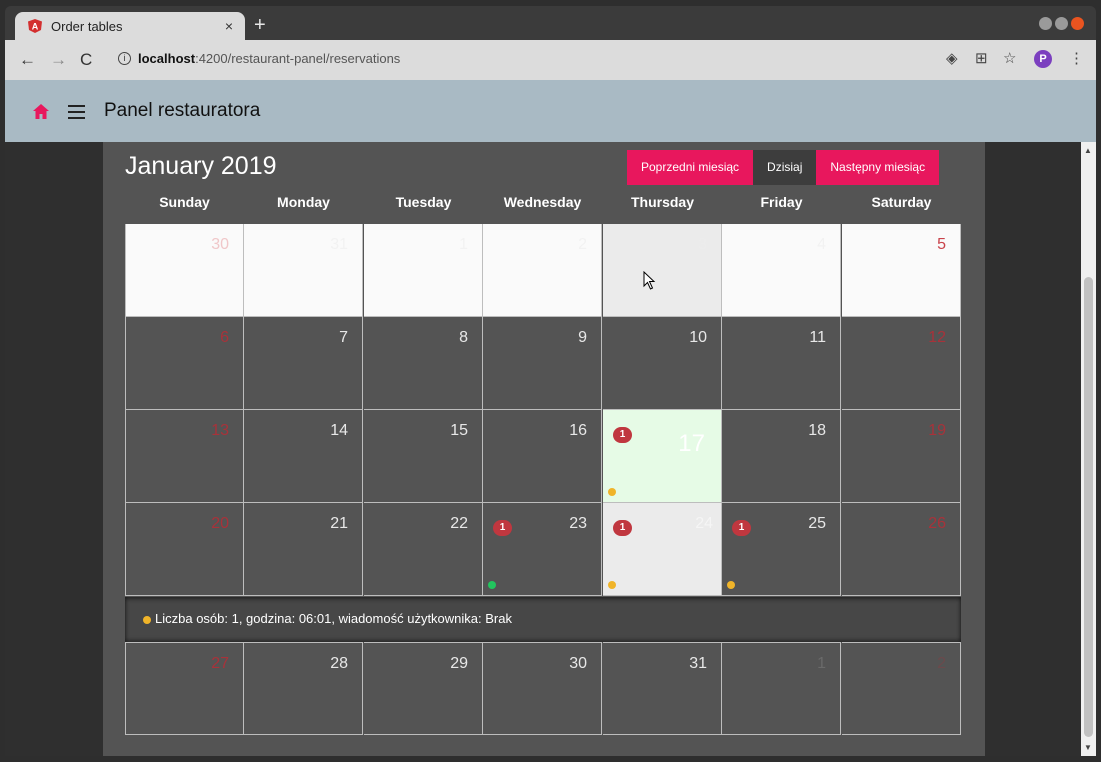 The image size is (1101, 762). What do you see at coordinates (582, 337) in the screenshot?
I see `day-number: 9` at bounding box center [582, 337].